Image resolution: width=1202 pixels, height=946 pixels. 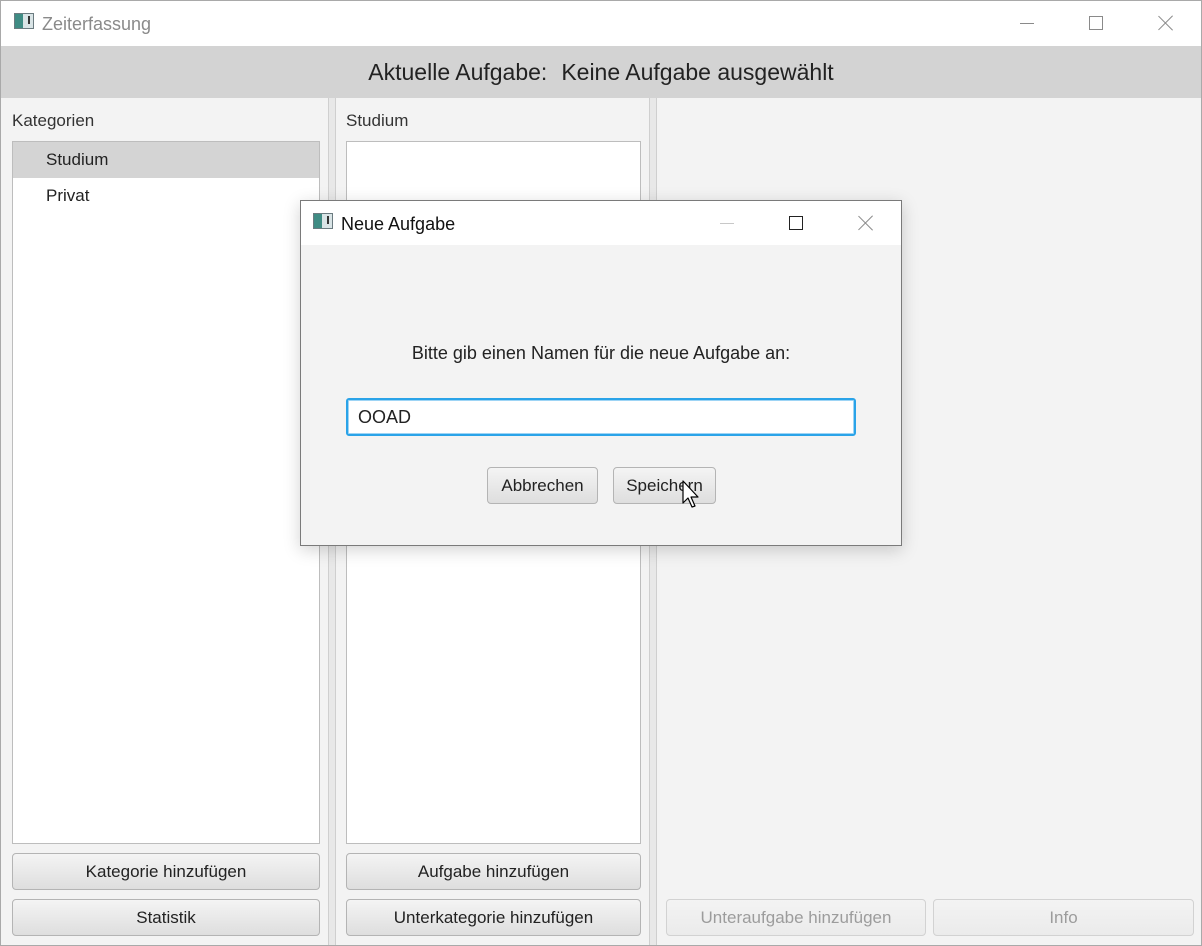 I want to click on statistics-button: Statistik, so click(x=166, y=917).